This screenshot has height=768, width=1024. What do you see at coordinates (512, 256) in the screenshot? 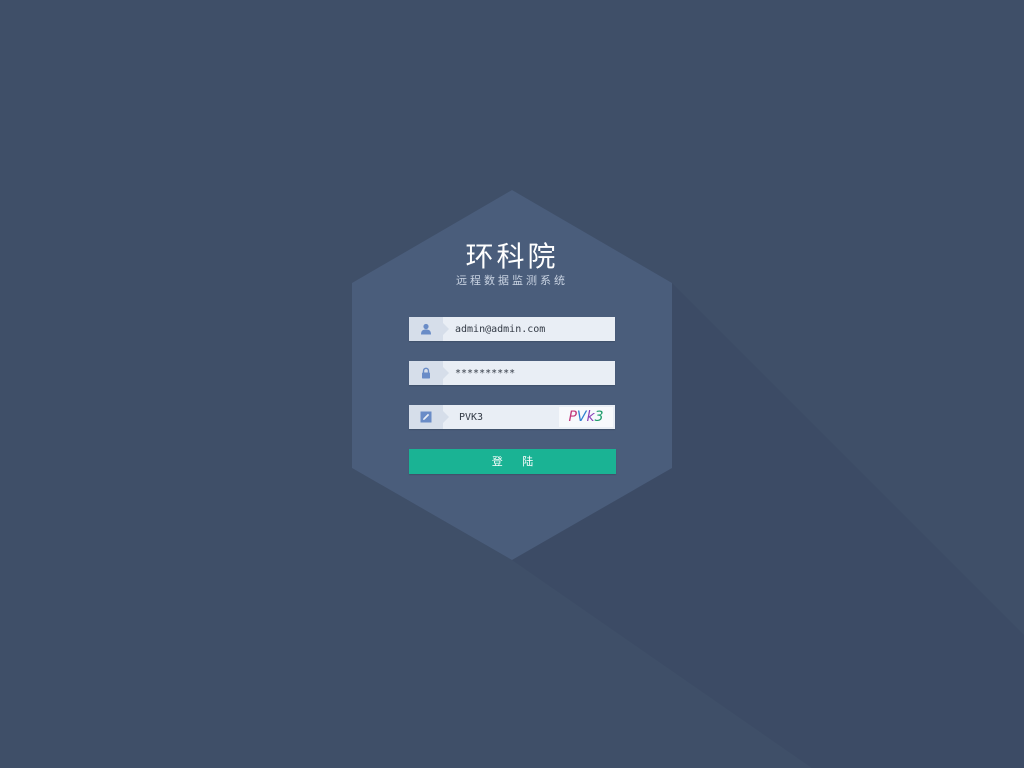
I see `app-title: 环科院` at bounding box center [512, 256].